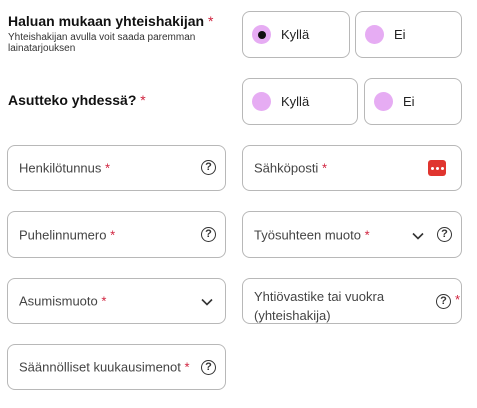 The image size is (477, 408). Describe the element at coordinates (312, 234) in the screenshot. I see `tyosuhteen-muoto-label: Työsuhteen muoto *` at that location.